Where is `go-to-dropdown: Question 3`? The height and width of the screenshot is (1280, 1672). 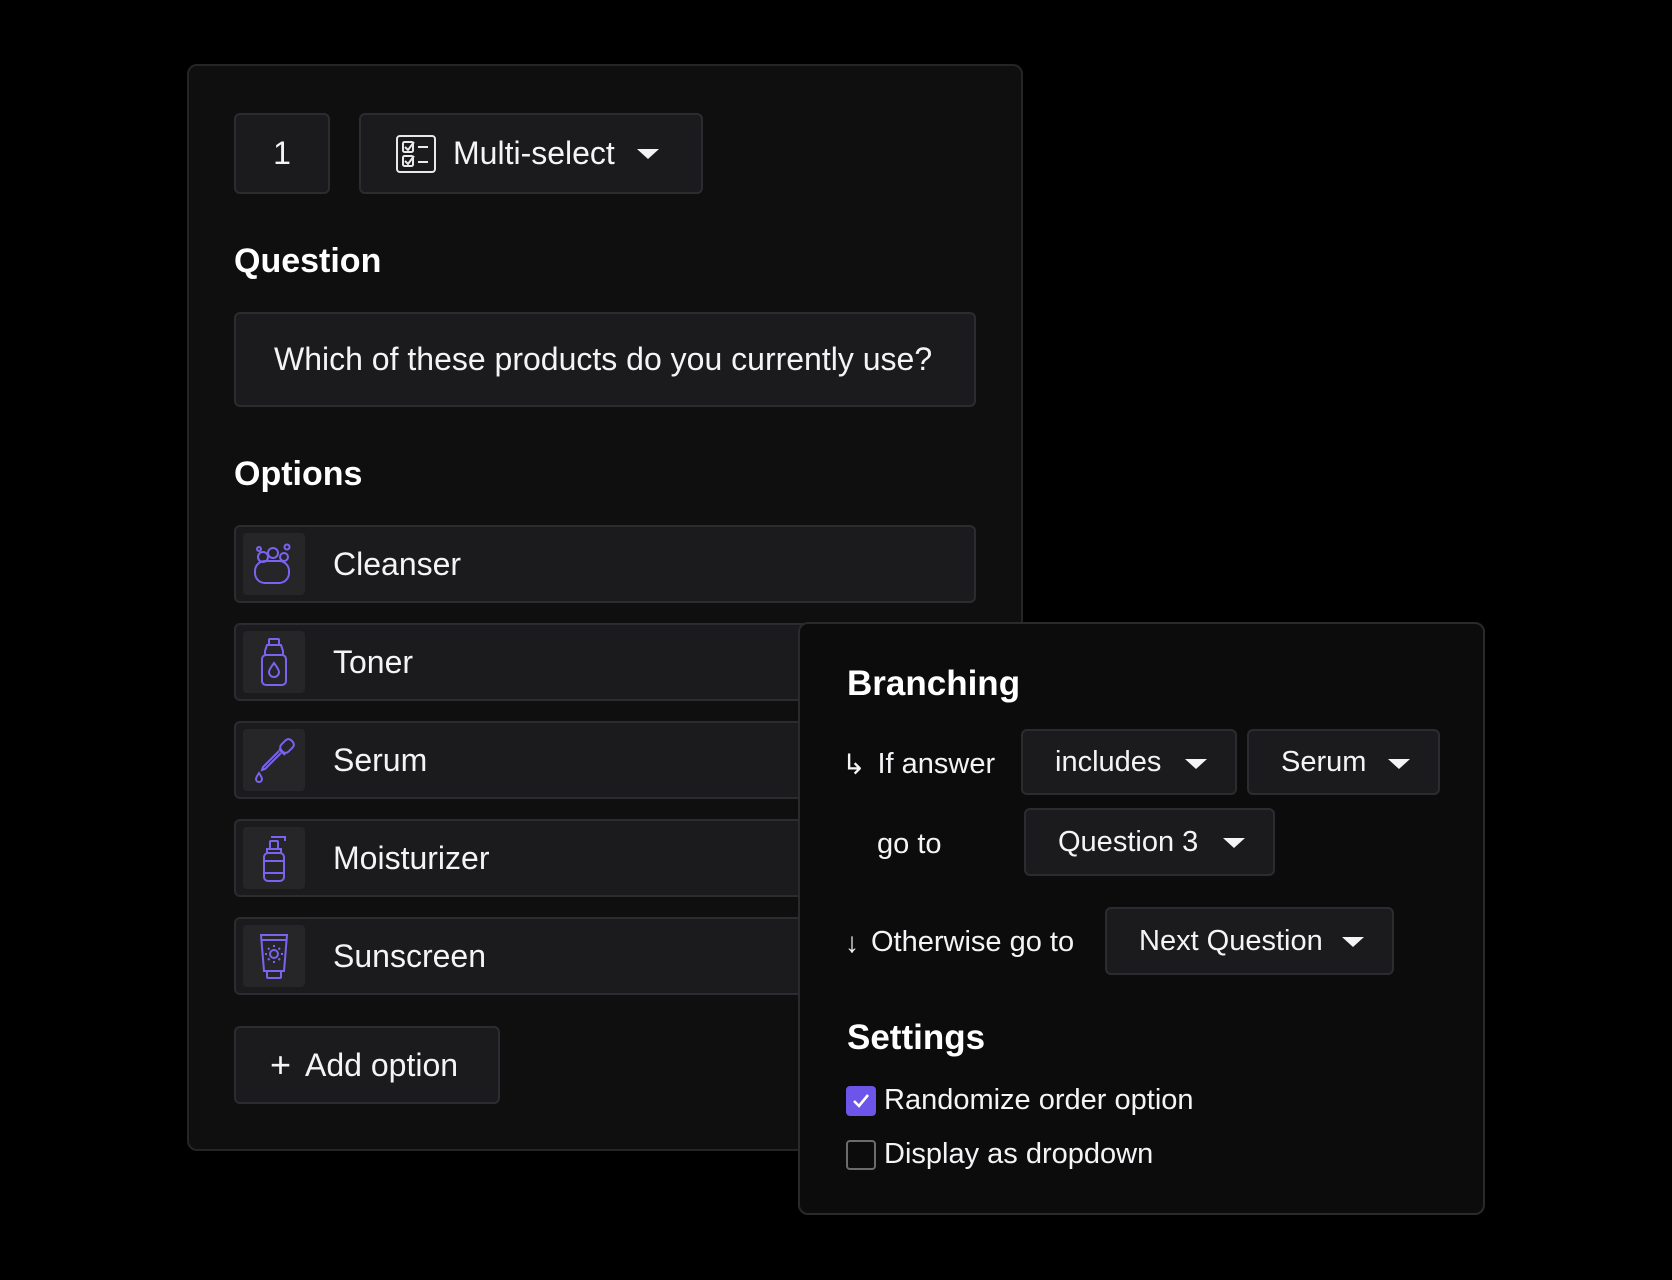 go-to-dropdown: Question 3 is located at coordinates (1149, 842).